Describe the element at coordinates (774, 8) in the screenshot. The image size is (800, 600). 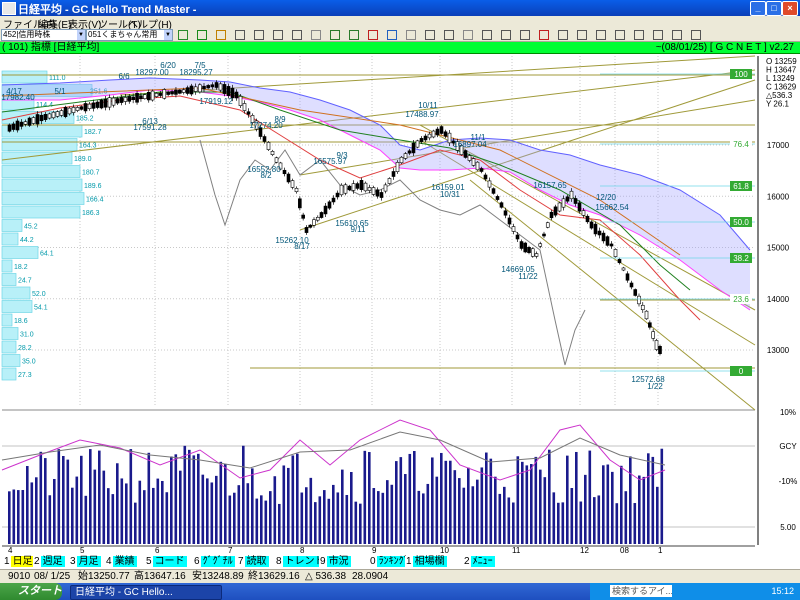
I see `maximize-button: □` at that location.